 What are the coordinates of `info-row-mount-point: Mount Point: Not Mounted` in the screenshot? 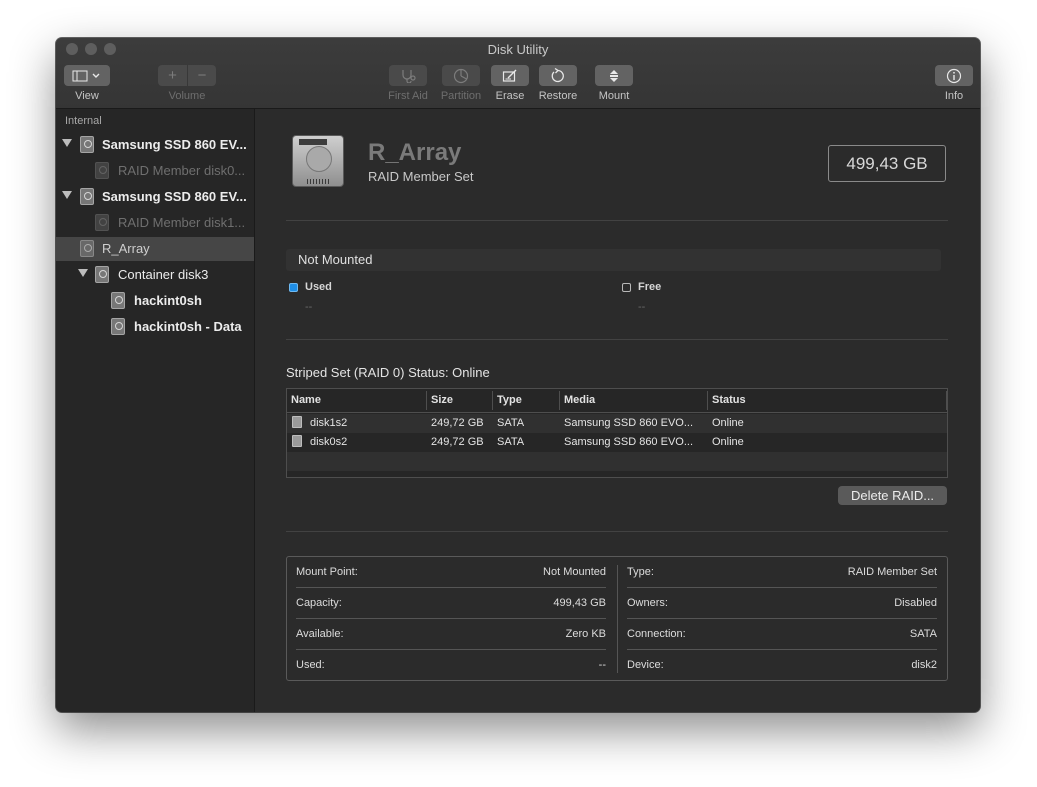 It's located at (451, 572).